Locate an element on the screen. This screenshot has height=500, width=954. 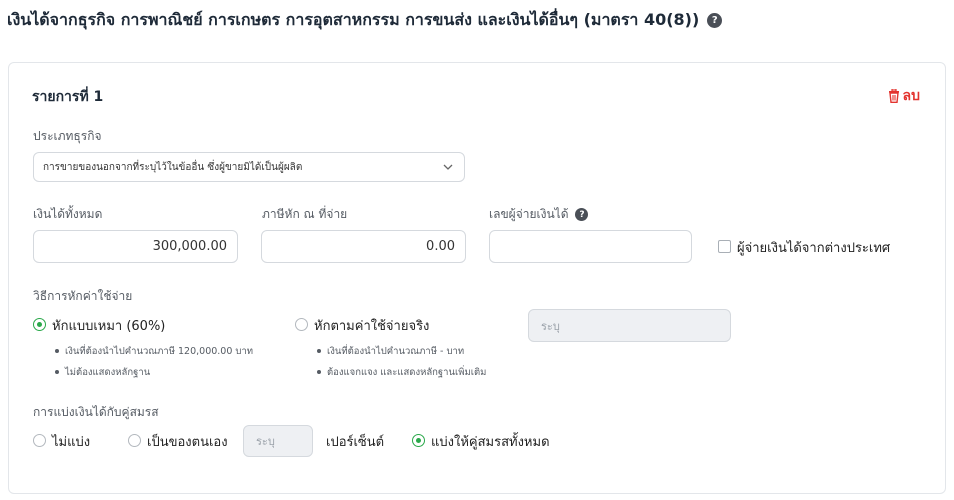
actual-expense-placeholder: ระบุ is located at coordinates (550, 326).